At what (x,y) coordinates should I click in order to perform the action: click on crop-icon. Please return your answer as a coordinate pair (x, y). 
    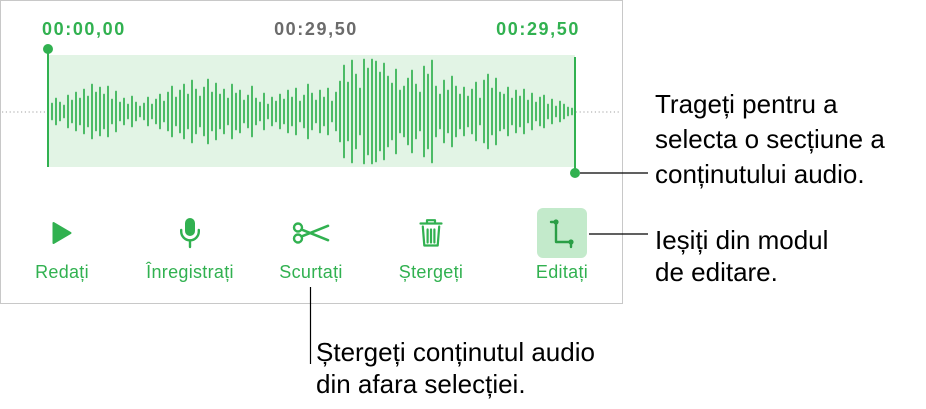
    Looking at the image, I should click on (561, 234).